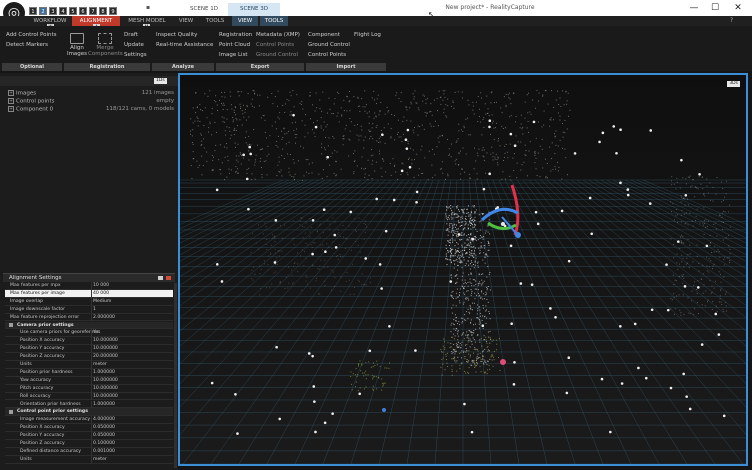  Describe the element at coordinates (89, 357) in the screenshot. I see `settings-row: Position Z accuracy 20.000000` at that location.